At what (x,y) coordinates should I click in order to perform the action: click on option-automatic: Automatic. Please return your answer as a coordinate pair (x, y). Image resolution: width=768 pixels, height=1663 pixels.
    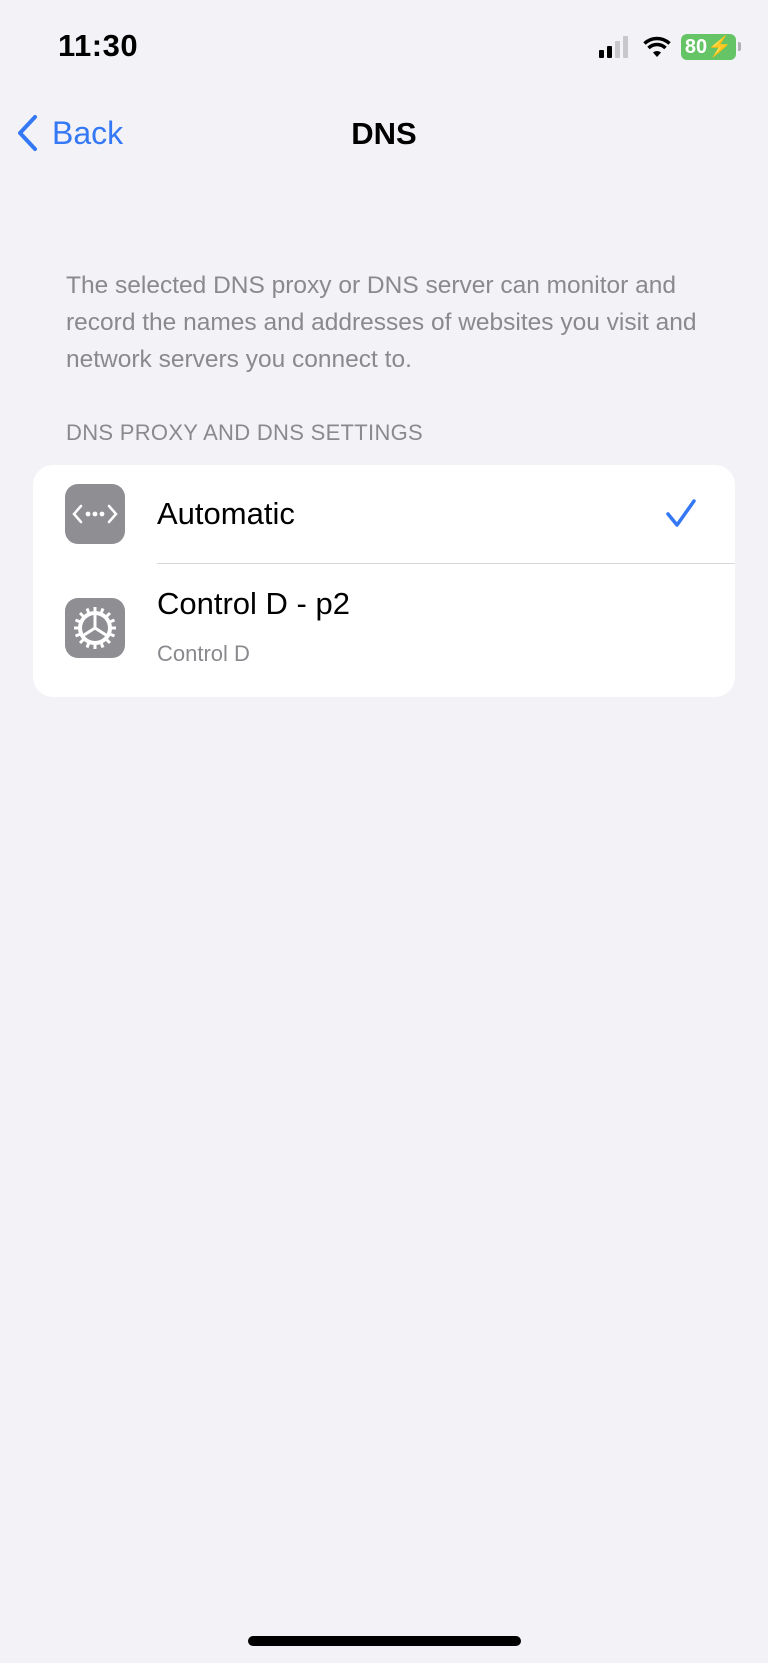
    Looking at the image, I should click on (384, 514).